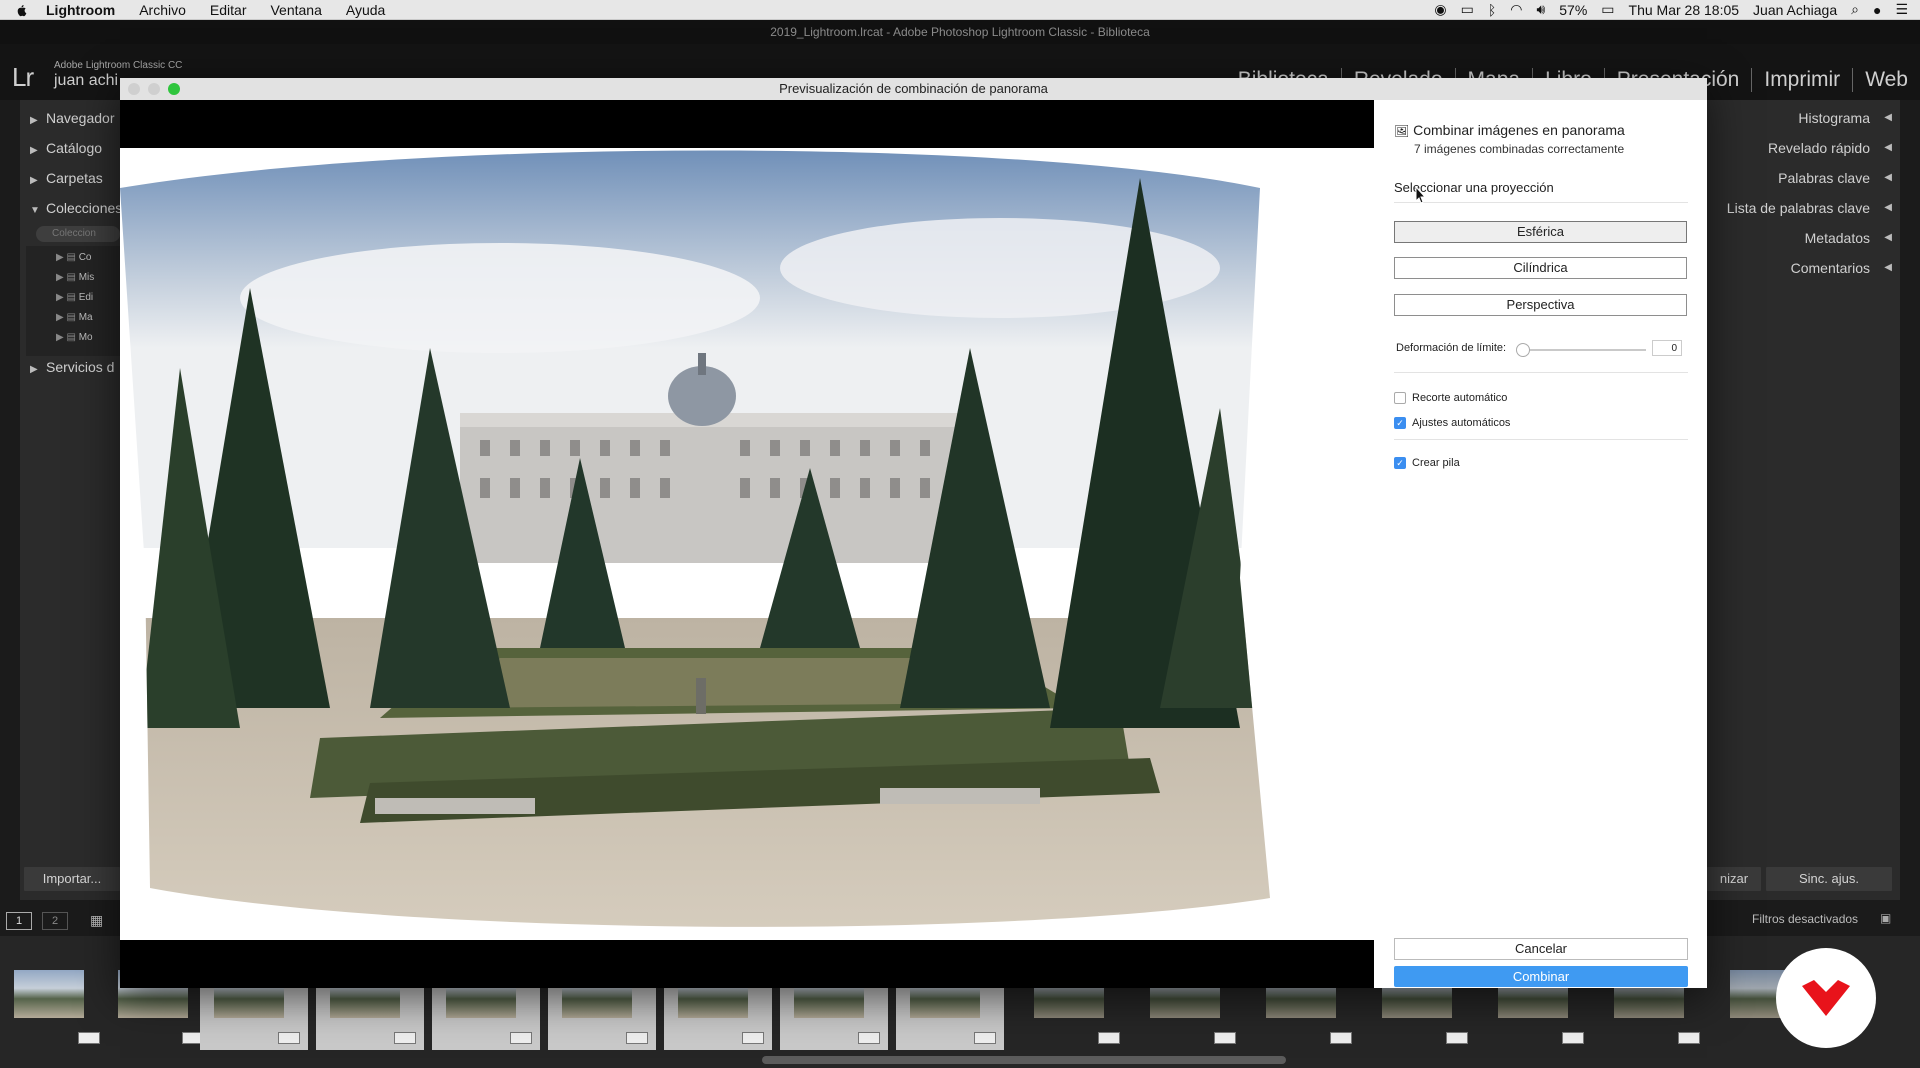 The image size is (1920, 1068). What do you see at coordinates (1452, 423) in the screenshot?
I see `auto-settings-option: ✓ Ajustes automáticos` at bounding box center [1452, 423].